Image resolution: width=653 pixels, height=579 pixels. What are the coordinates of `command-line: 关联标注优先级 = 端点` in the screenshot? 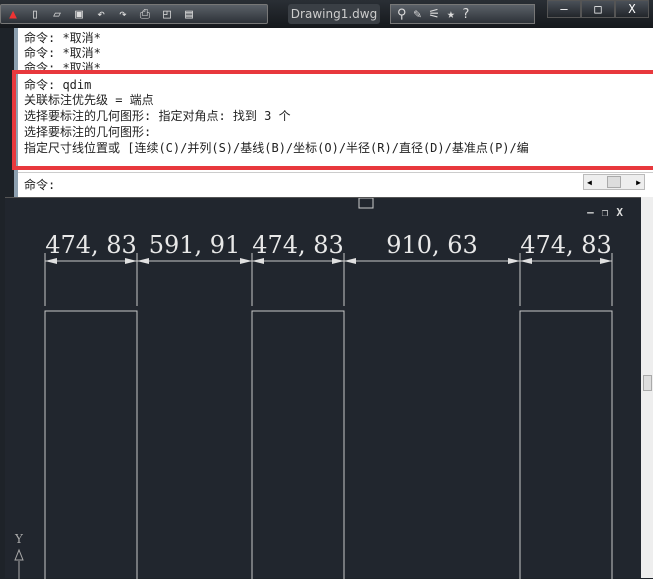 It's located at (89, 100).